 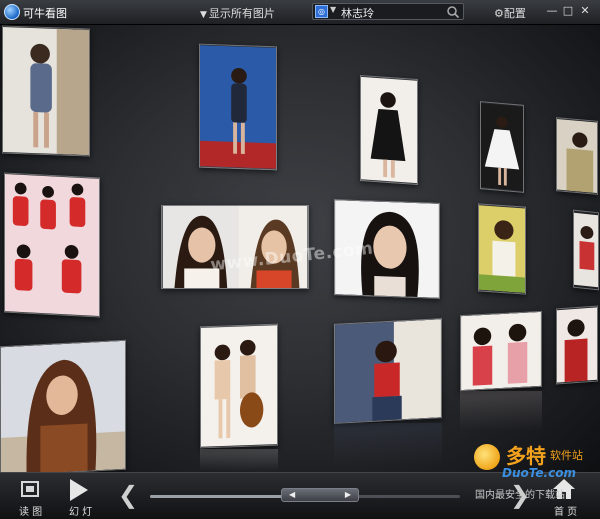 What do you see at coordinates (552, 11) in the screenshot?
I see `minimize-button: —` at bounding box center [552, 11].